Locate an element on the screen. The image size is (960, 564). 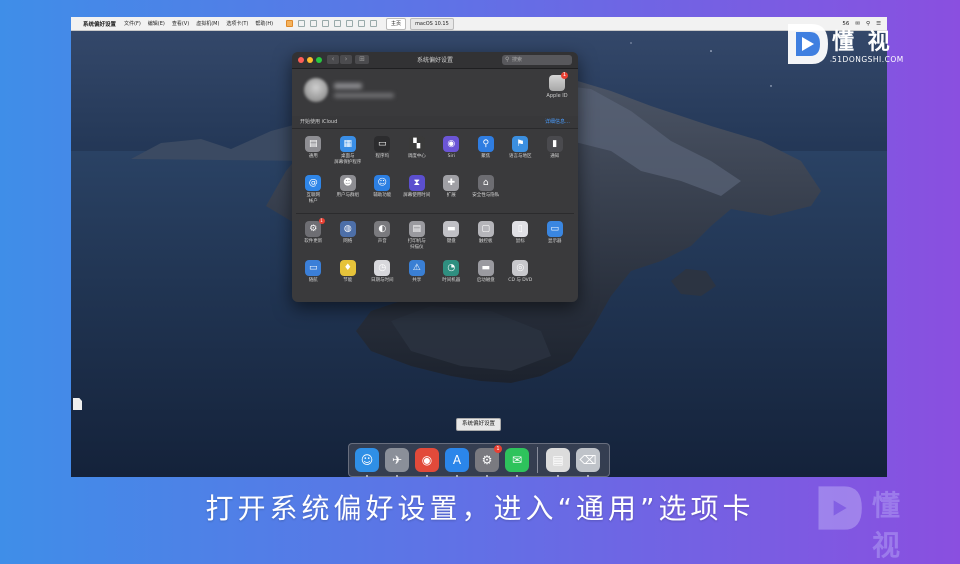
dock-divider is located at coordinates (537, 460).